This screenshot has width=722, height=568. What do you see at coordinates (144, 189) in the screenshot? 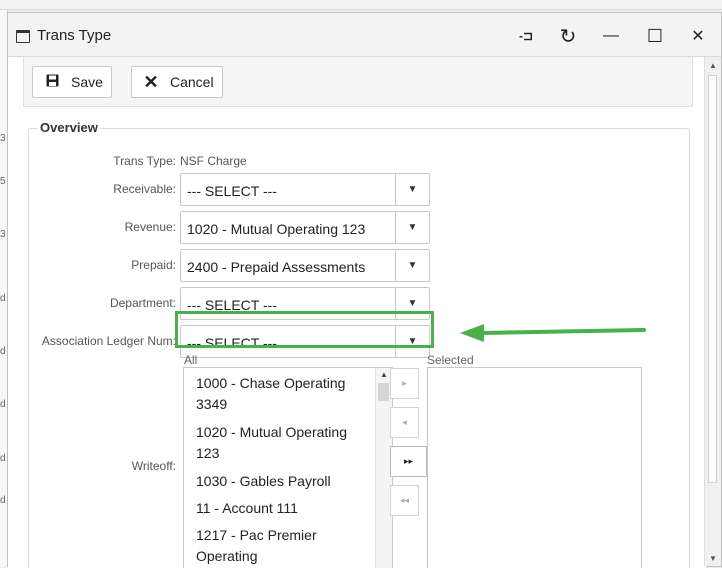
I see `receivable-label: Receivable:` at bounding box center [144, 189].